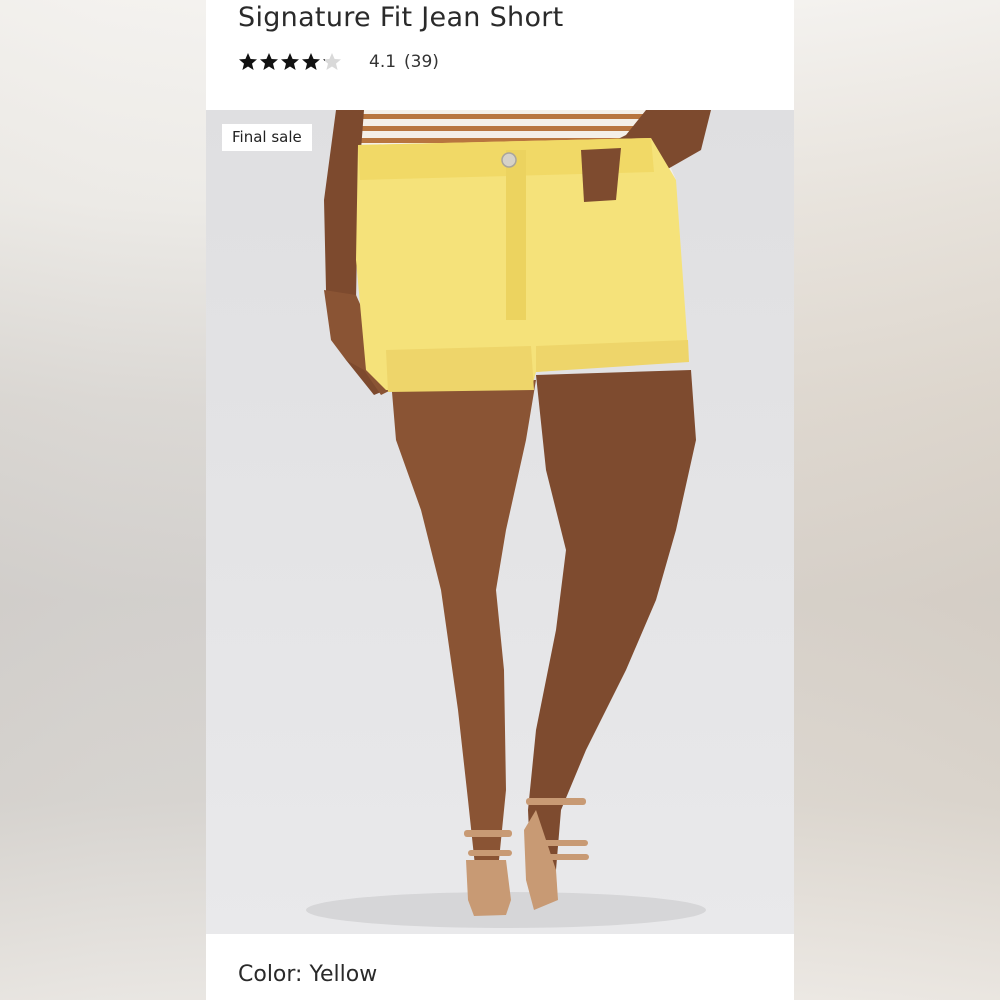 Image resolution: width=1000 pixels, height=1000 pixels. What do you see at coordinates (421, 62) in the screenshot?
I see `review-count-link: (39)` at bounding box center [421, 62].